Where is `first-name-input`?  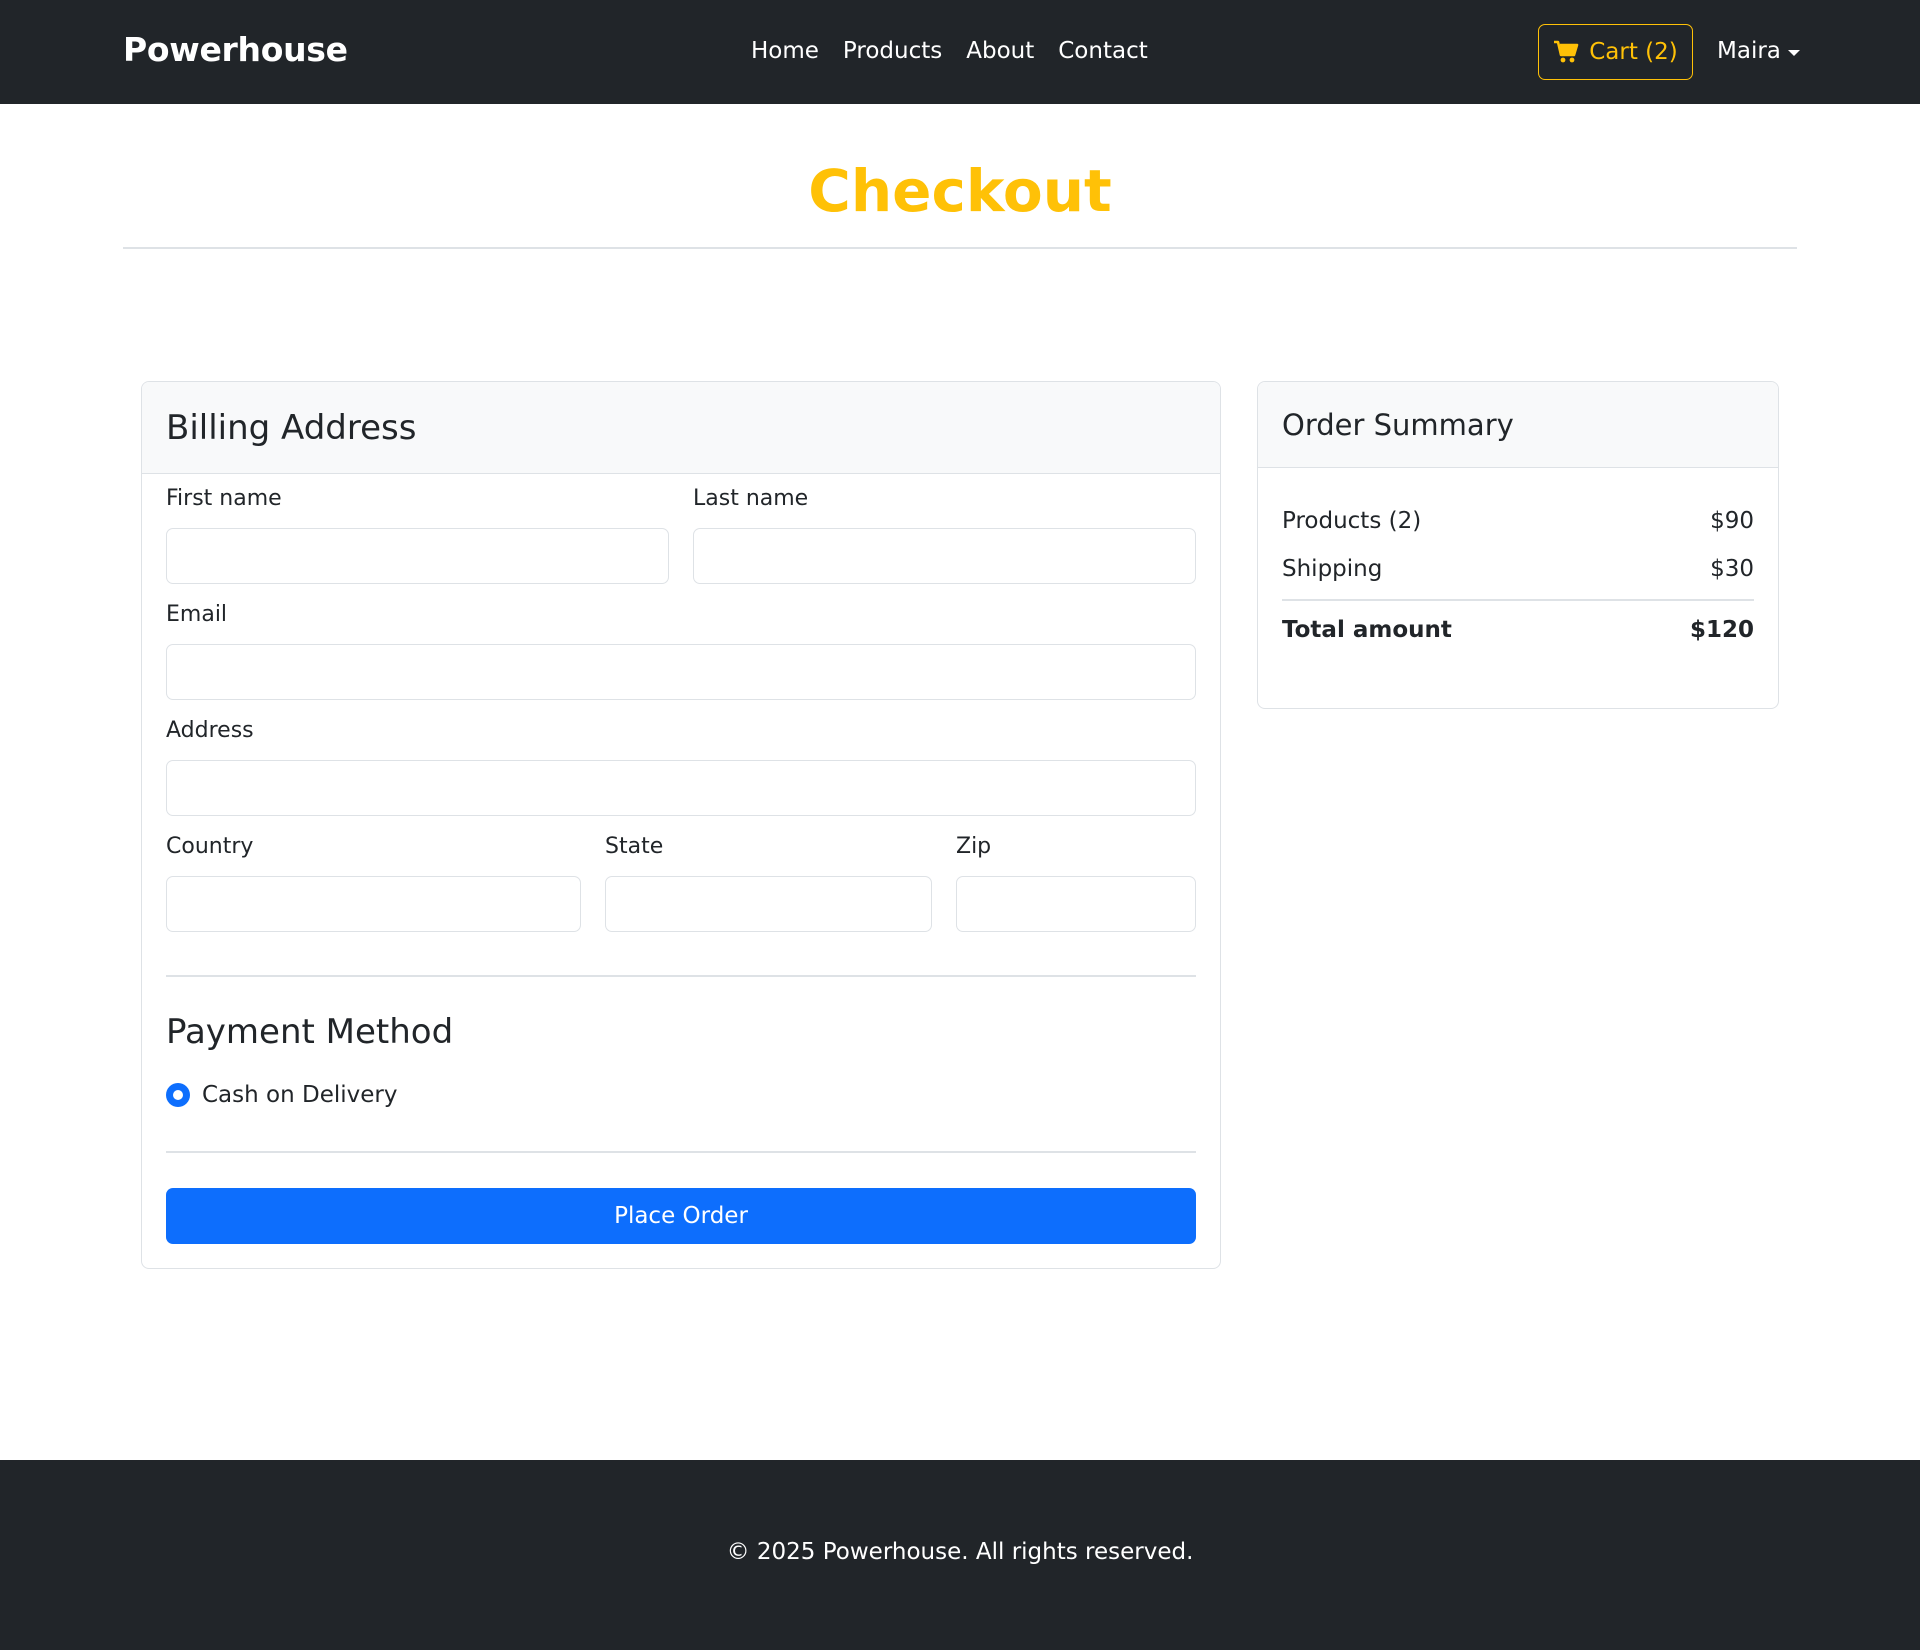 first-name-input is located at coordinates (417, 556).